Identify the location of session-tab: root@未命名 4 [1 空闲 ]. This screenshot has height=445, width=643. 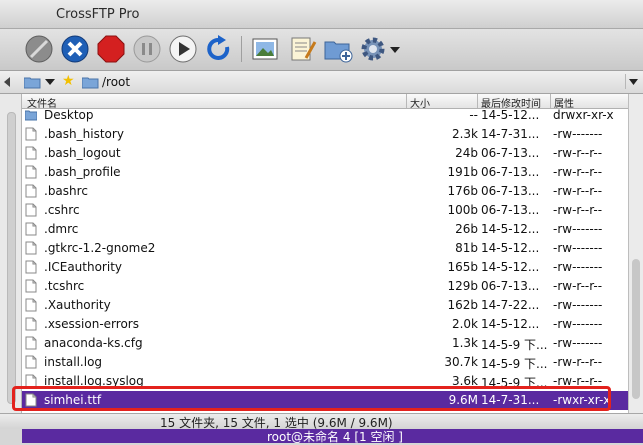
(332, 436).